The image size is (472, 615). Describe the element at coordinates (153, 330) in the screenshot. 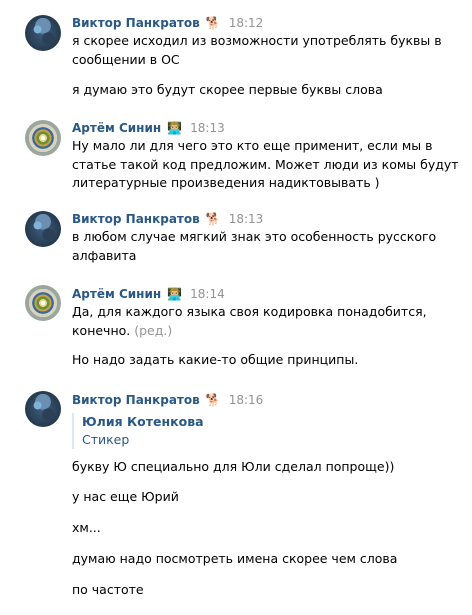

I see `edited-label: (ред.)` at that location.